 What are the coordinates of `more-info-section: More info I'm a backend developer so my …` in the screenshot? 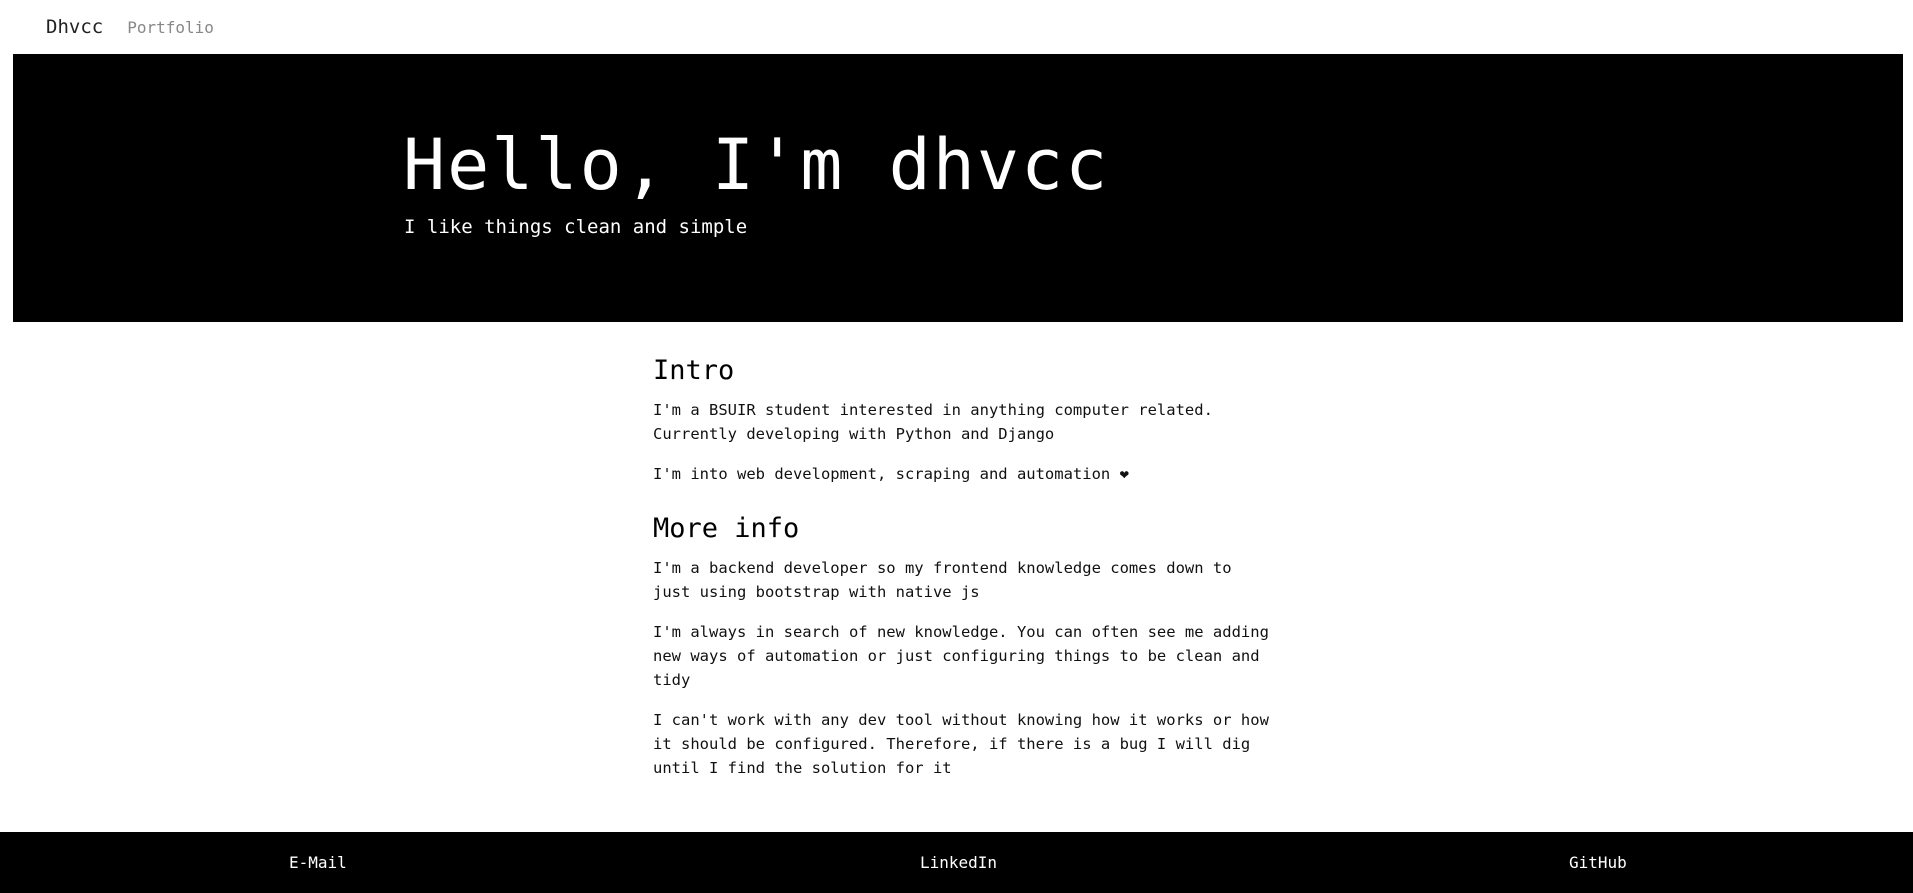 It's located at (963, 646).